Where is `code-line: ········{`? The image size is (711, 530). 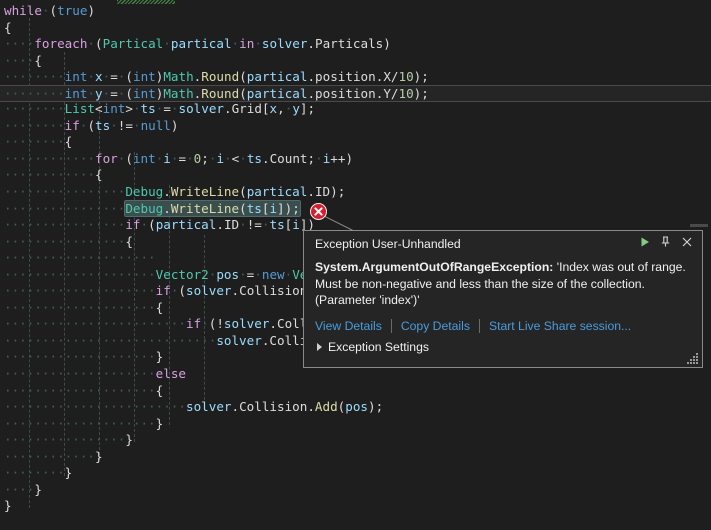 code-line: ········{ is located at coordinates (355, 142).